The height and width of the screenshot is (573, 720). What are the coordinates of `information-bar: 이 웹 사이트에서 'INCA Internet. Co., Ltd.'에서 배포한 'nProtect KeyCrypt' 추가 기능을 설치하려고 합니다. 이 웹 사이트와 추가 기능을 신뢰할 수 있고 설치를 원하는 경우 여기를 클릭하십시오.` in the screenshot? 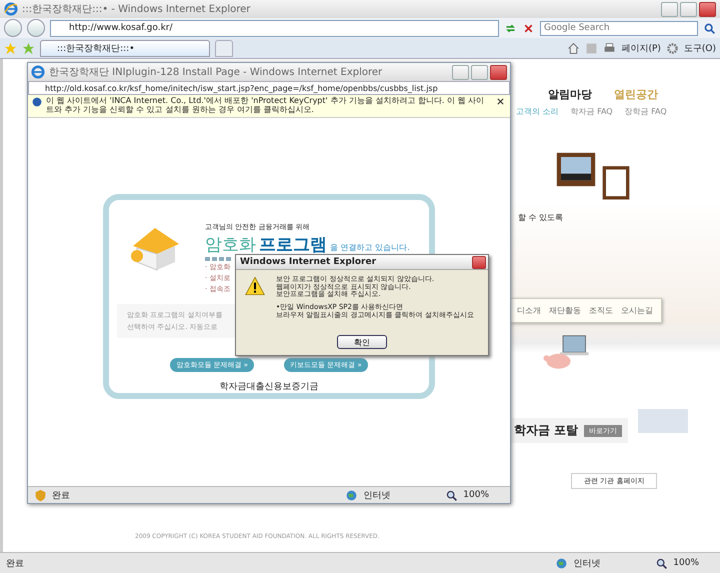 It's located at (269, 106).